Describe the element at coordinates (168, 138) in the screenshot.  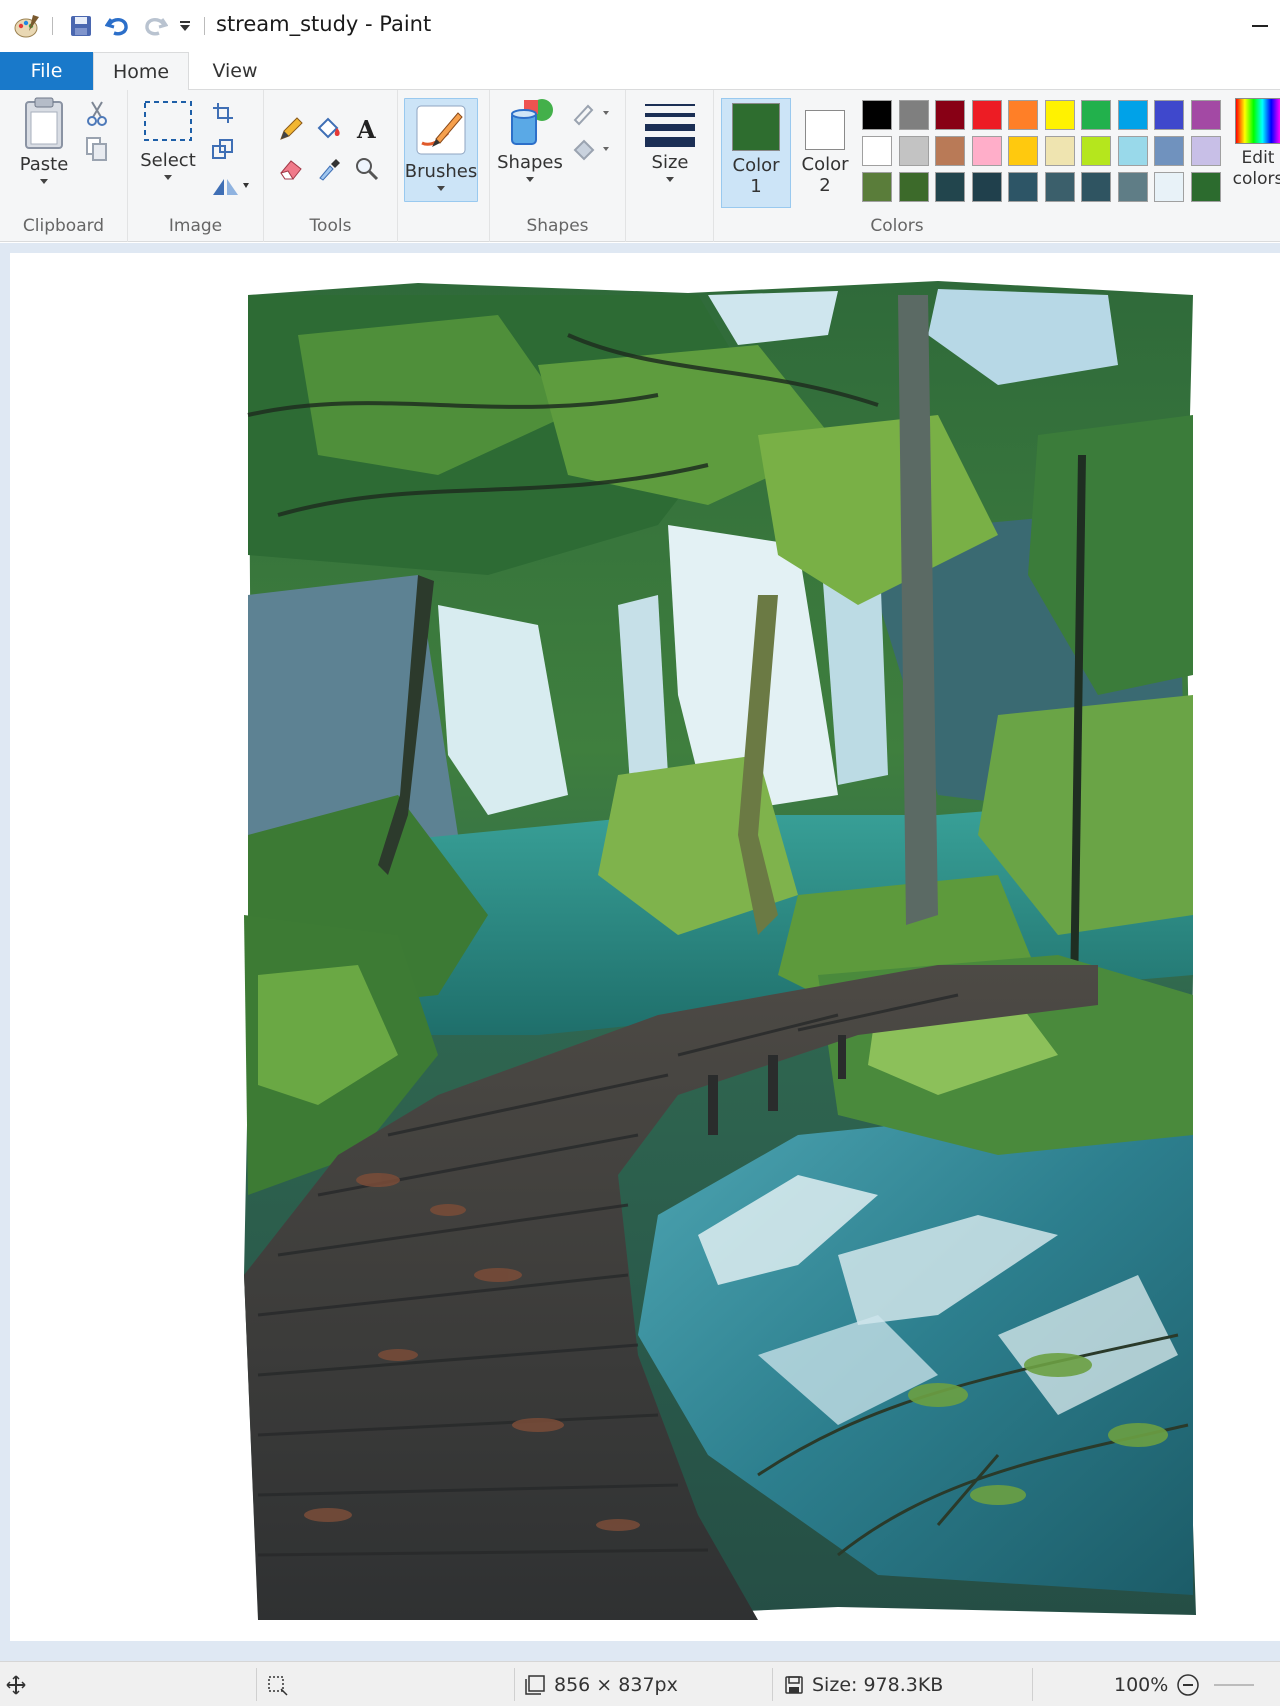
I see `select-button: Select` at that location.